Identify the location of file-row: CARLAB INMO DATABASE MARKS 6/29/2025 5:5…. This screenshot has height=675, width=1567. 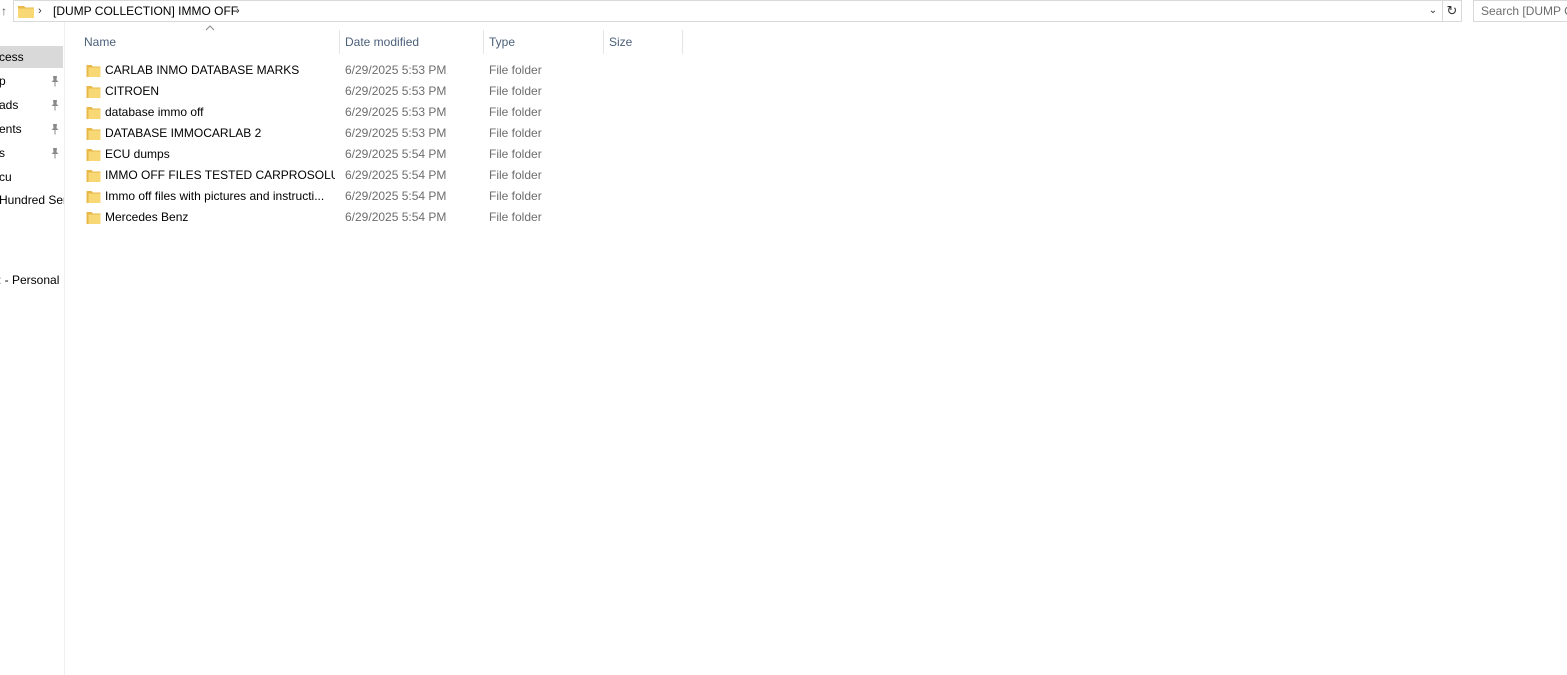
(381, 70).